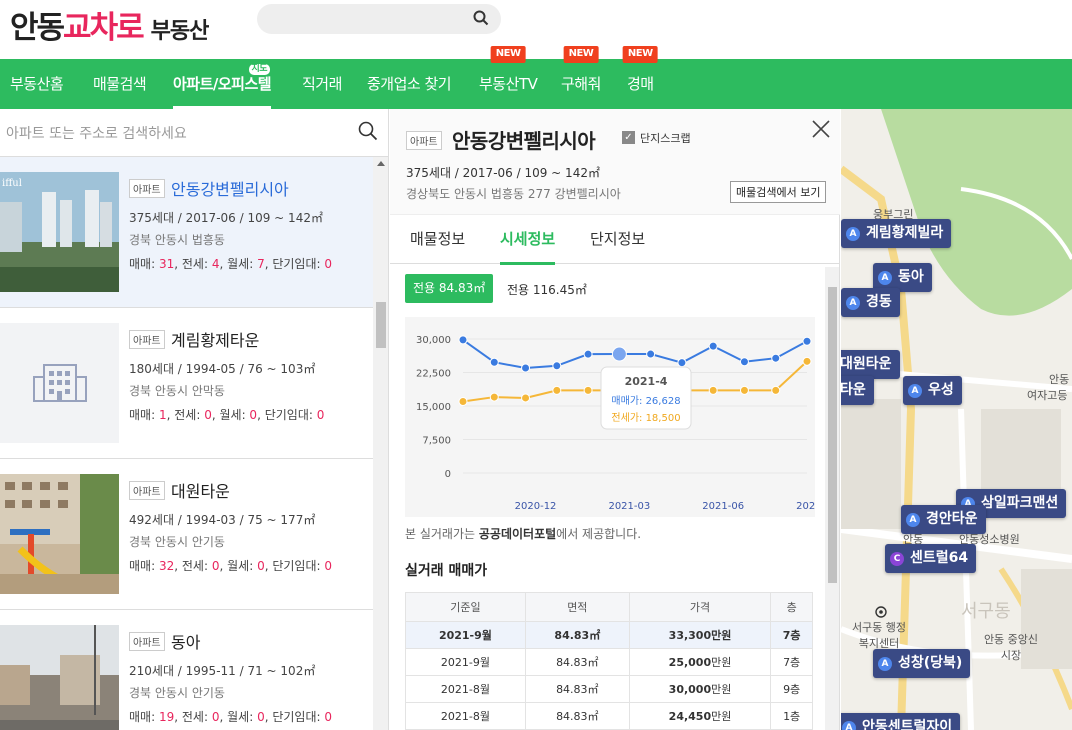  What do you see at coordinates (381, 163) in the screenshot?
I see `scroll-up-arrow-icon` at bounding box center [381, 163].